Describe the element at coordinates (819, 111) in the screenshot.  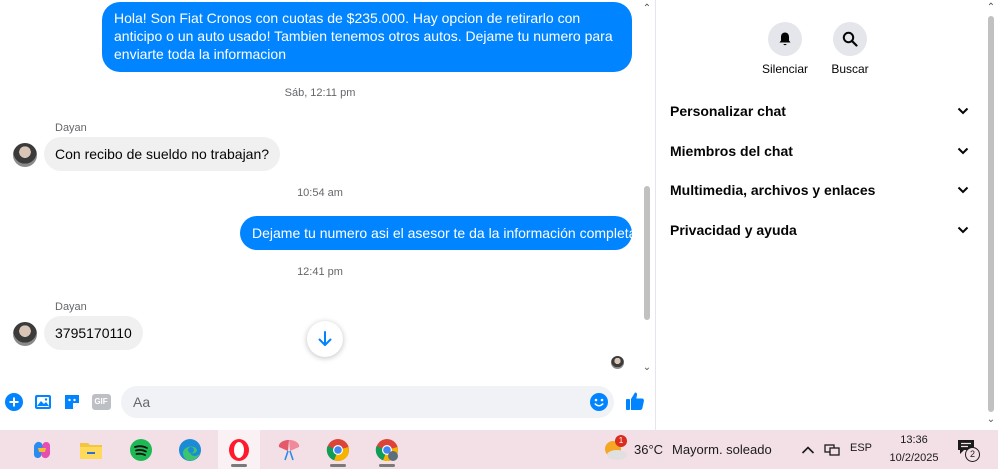
I see `section-personalize-chat: Personalizar chat` at that location.